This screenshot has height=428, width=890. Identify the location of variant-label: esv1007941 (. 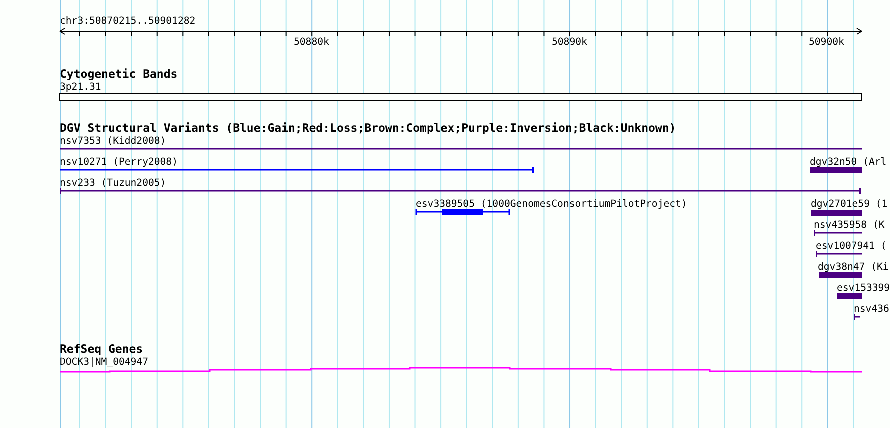
(851, 246).